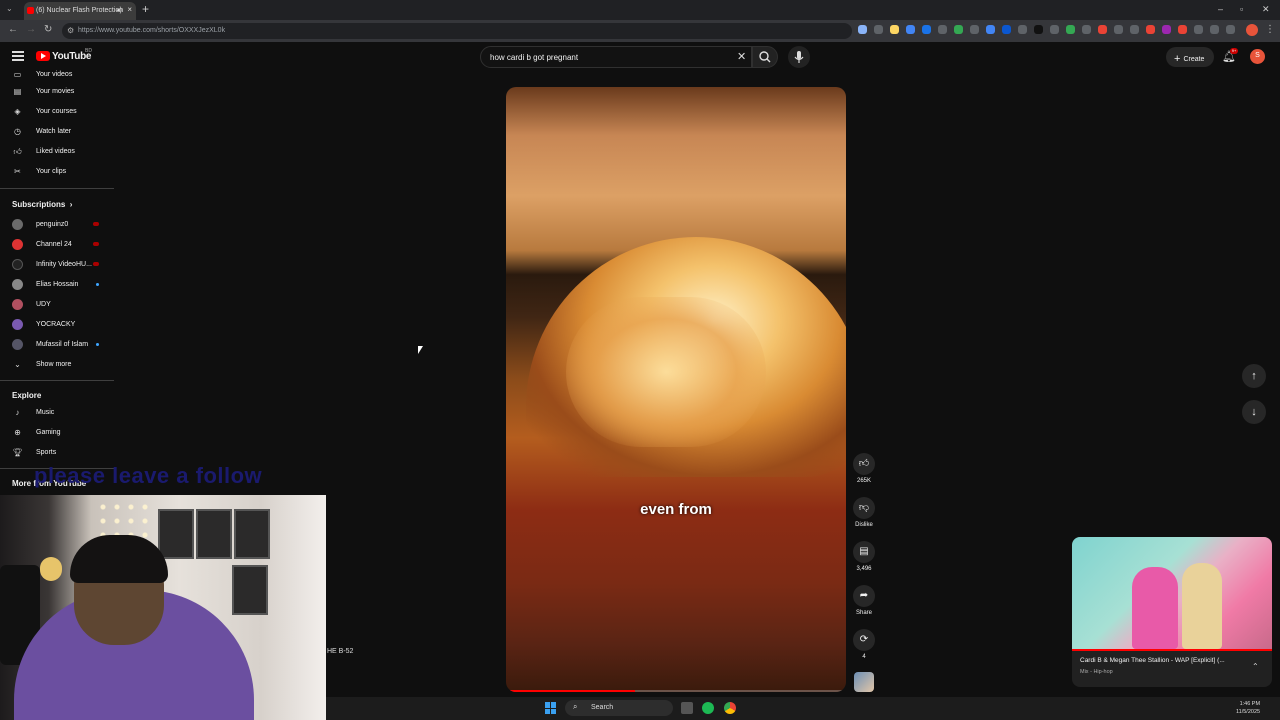 Image resolution: width=1280 pixels, height=720 pixels. I want to click on window-maximize-button: ▫, so click(1241, 9).